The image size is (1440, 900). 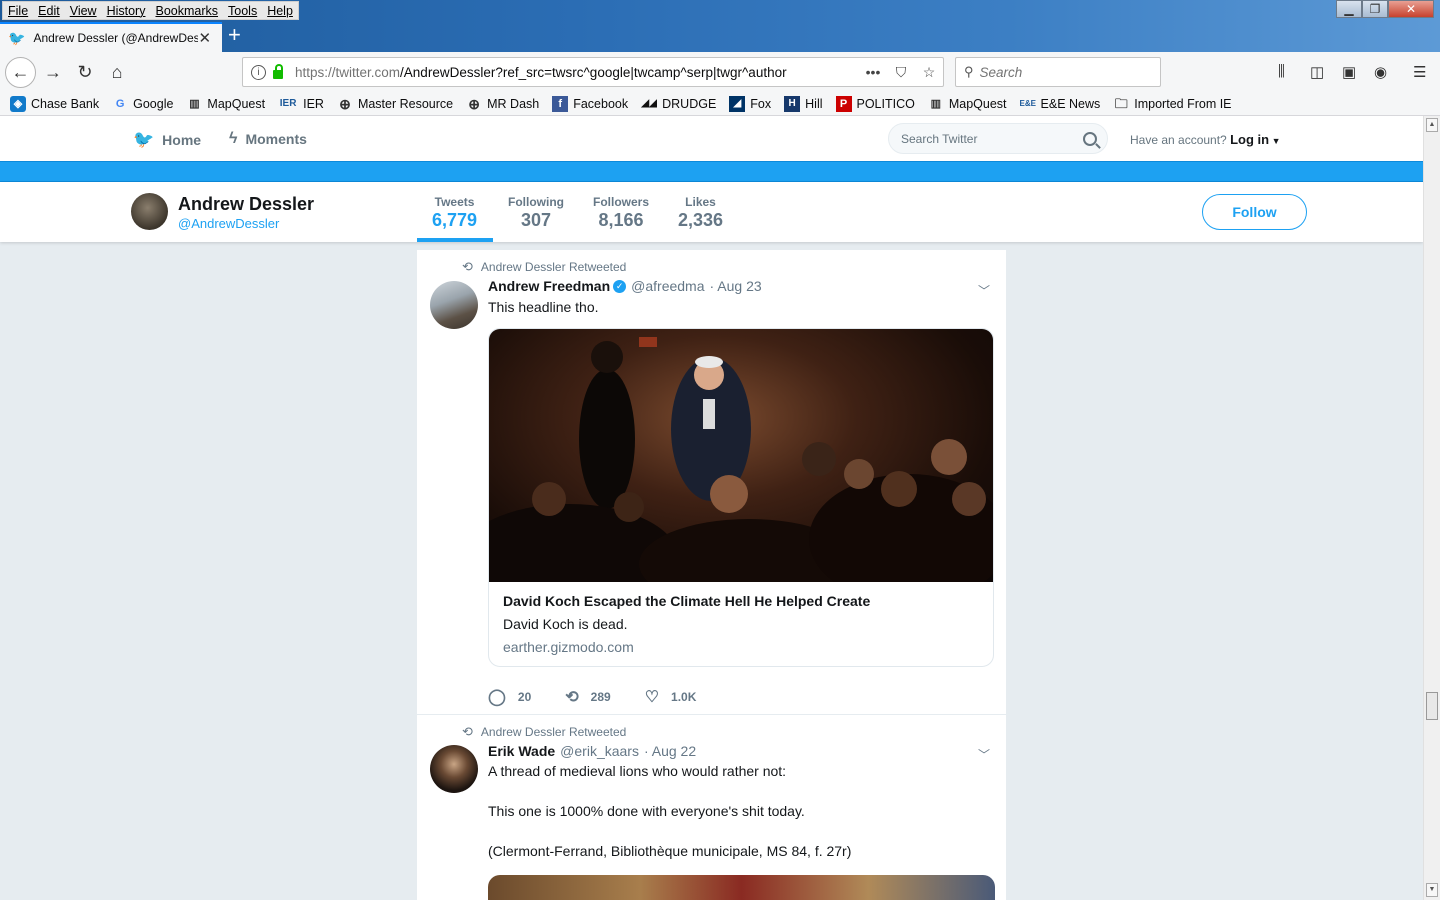 What do you see at coordinates (186, 10) in the screenshot?
I see `menu-bookmarks: Bookmarks` at bounding box center [186, 10].